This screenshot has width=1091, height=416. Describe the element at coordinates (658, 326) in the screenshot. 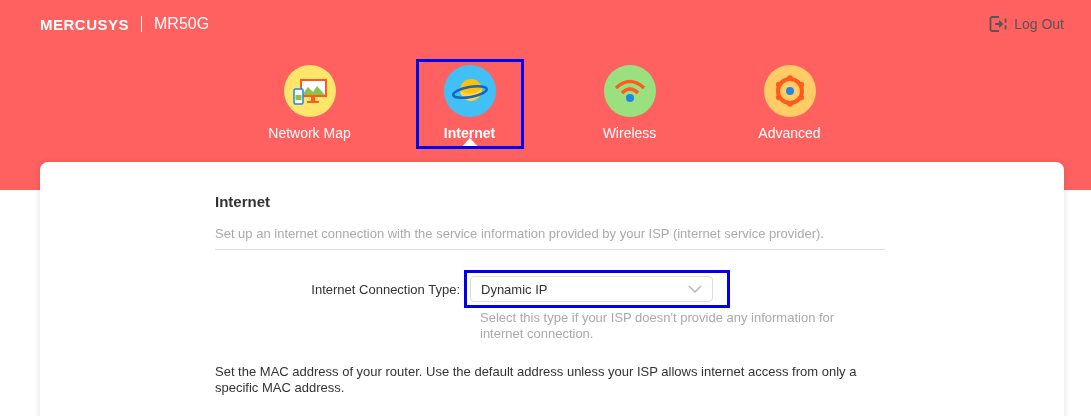

I see `field-hint: Select this type if your ISP doesn't provide any information for internet connection.` at that location.